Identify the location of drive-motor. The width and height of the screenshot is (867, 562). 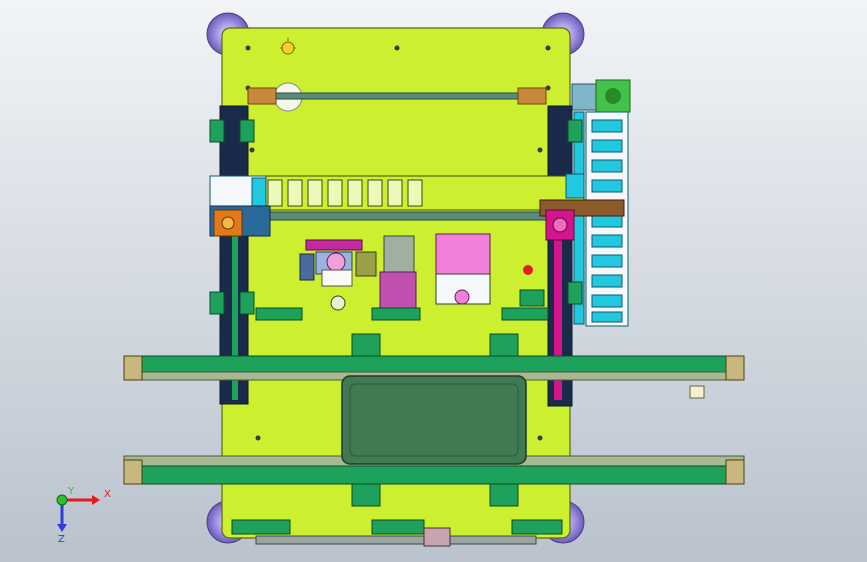
(601, 96).